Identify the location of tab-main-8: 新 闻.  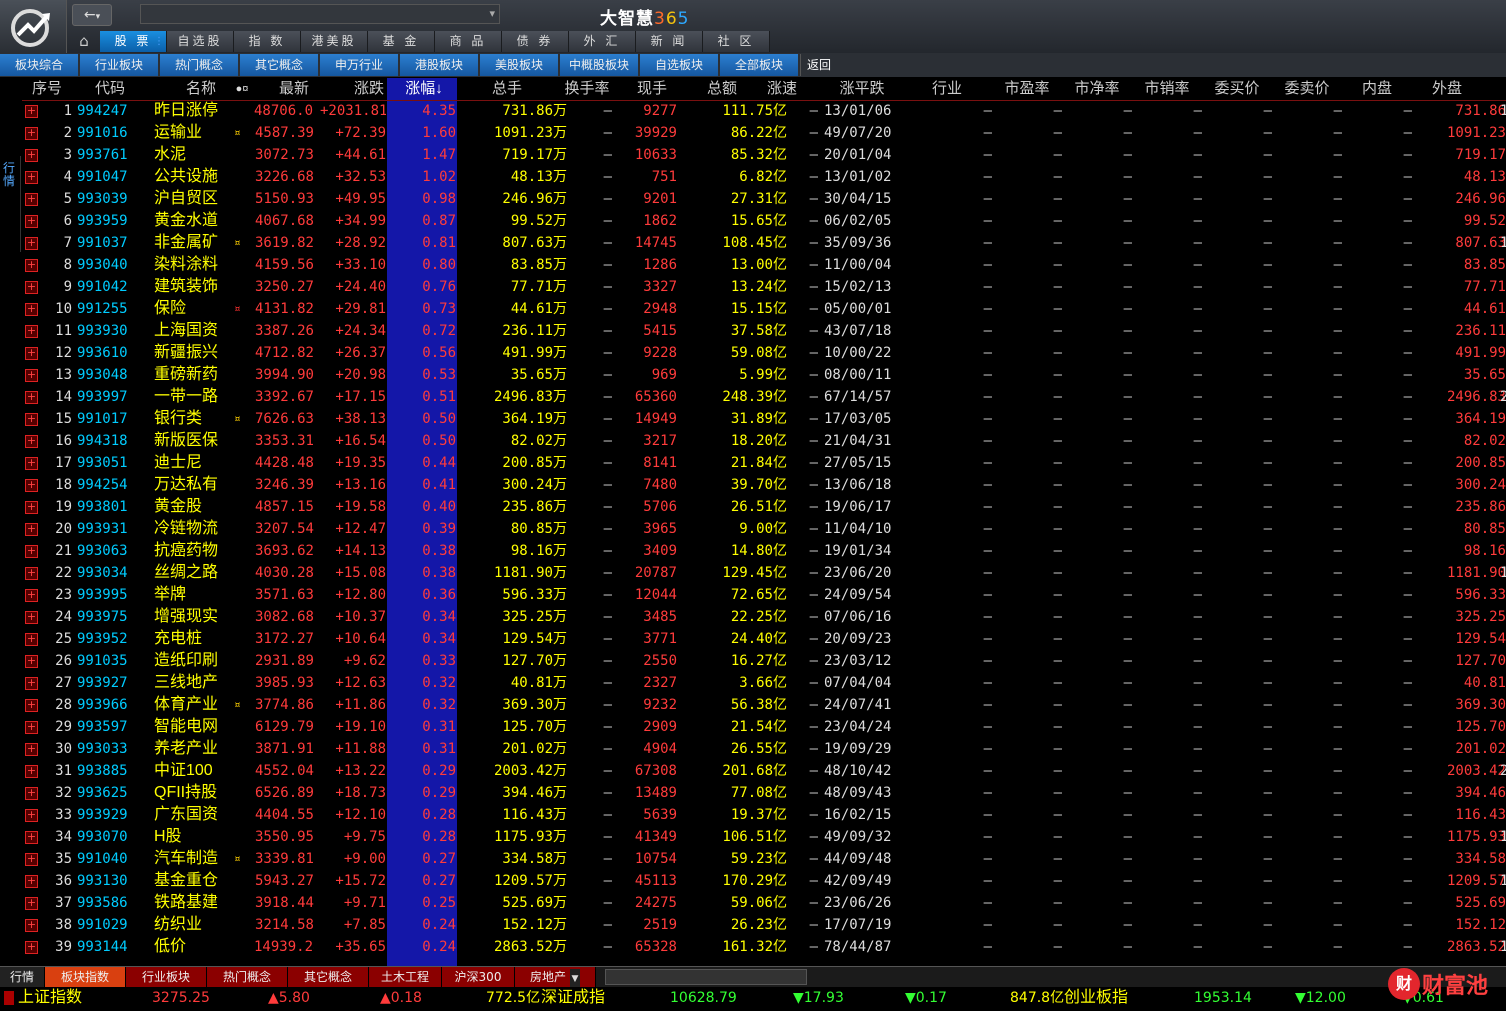
(669, 41).